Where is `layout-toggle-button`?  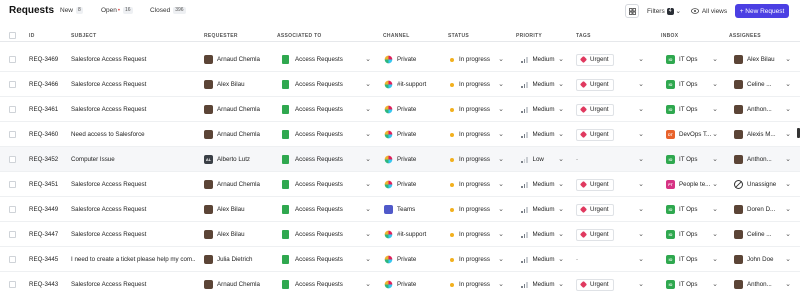
layout-toggle-button is located at coordinates (632, 11).